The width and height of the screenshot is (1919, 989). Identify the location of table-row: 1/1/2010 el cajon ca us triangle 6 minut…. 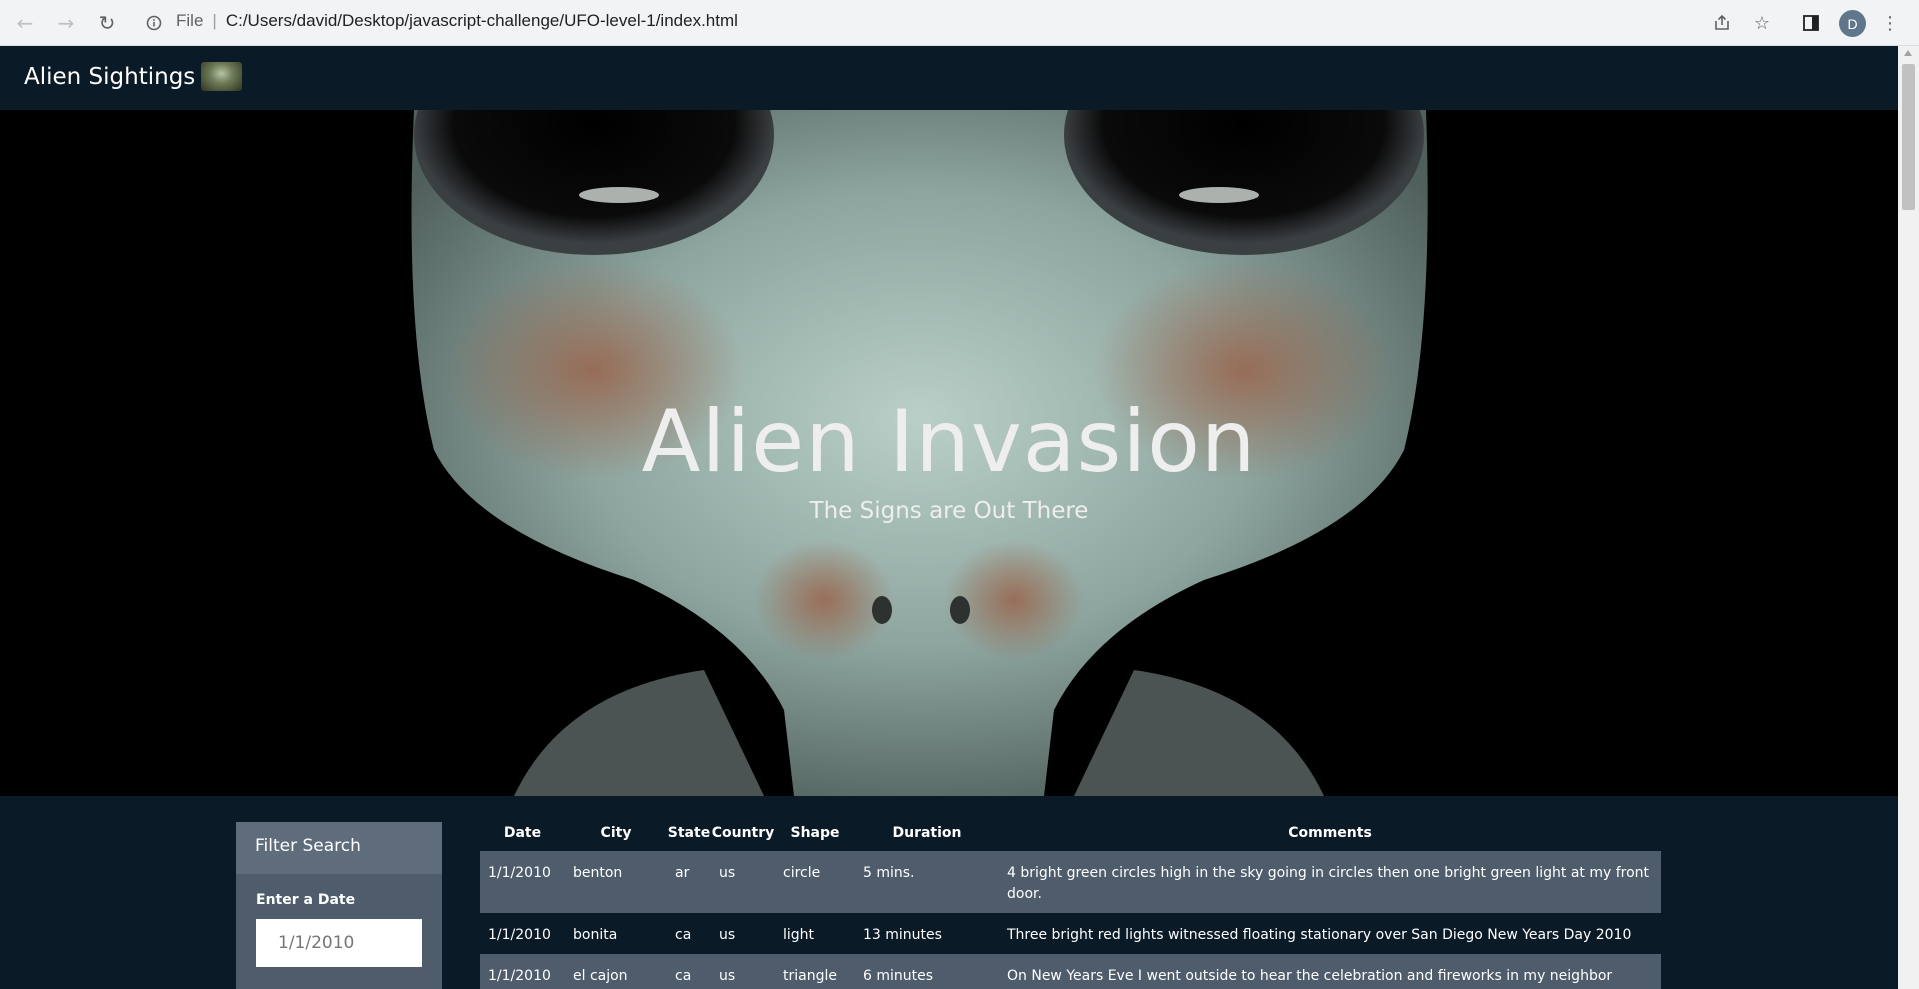
(1070, 971).